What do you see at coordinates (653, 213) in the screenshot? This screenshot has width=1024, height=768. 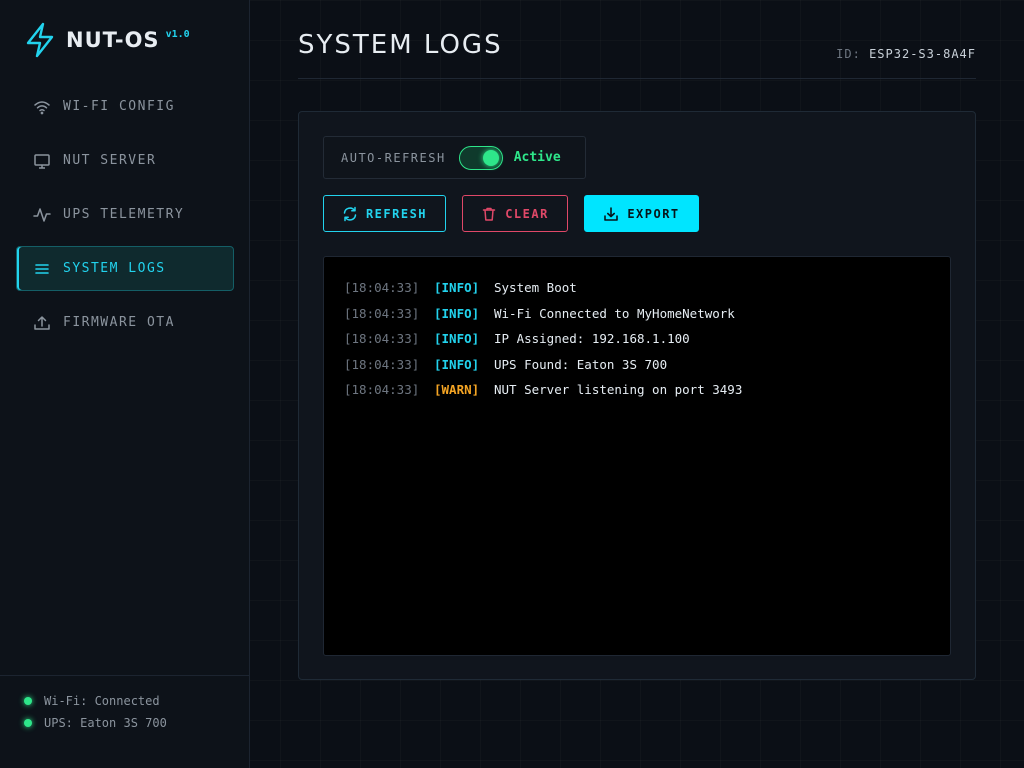 I see `export-label: EXPORT` at bounding box center [653, 213].